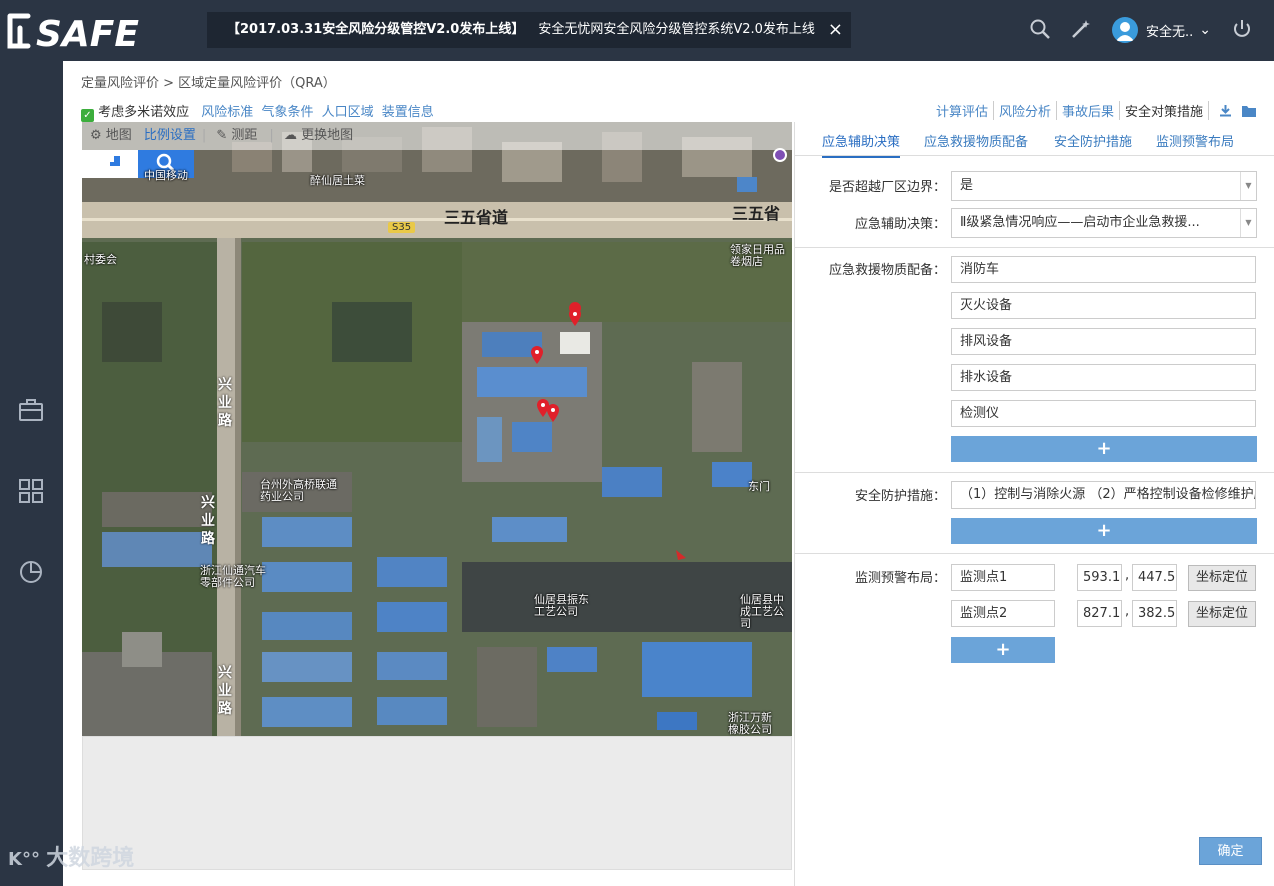  What do you see at coordinates (1081, 29) in the screenshot?
I see `magic-wand-icon` at bounding box center [1081, 29].